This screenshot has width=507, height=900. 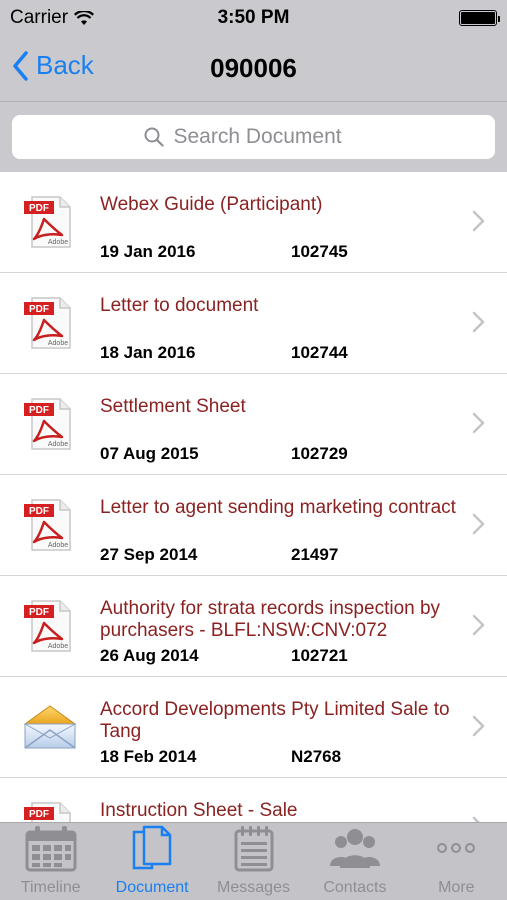 I want to click on chevron-left-icon, so click(x=20, y=65).